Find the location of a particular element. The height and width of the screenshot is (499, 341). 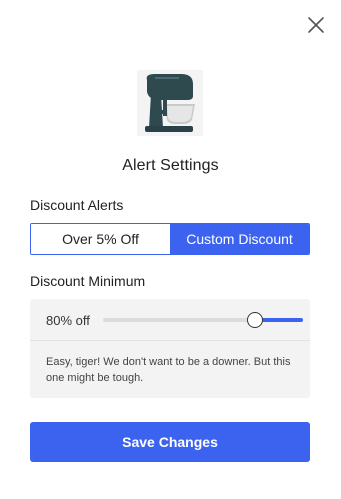

discount-alerts-label: Discount Alerts is located at coordinates (77, 205).